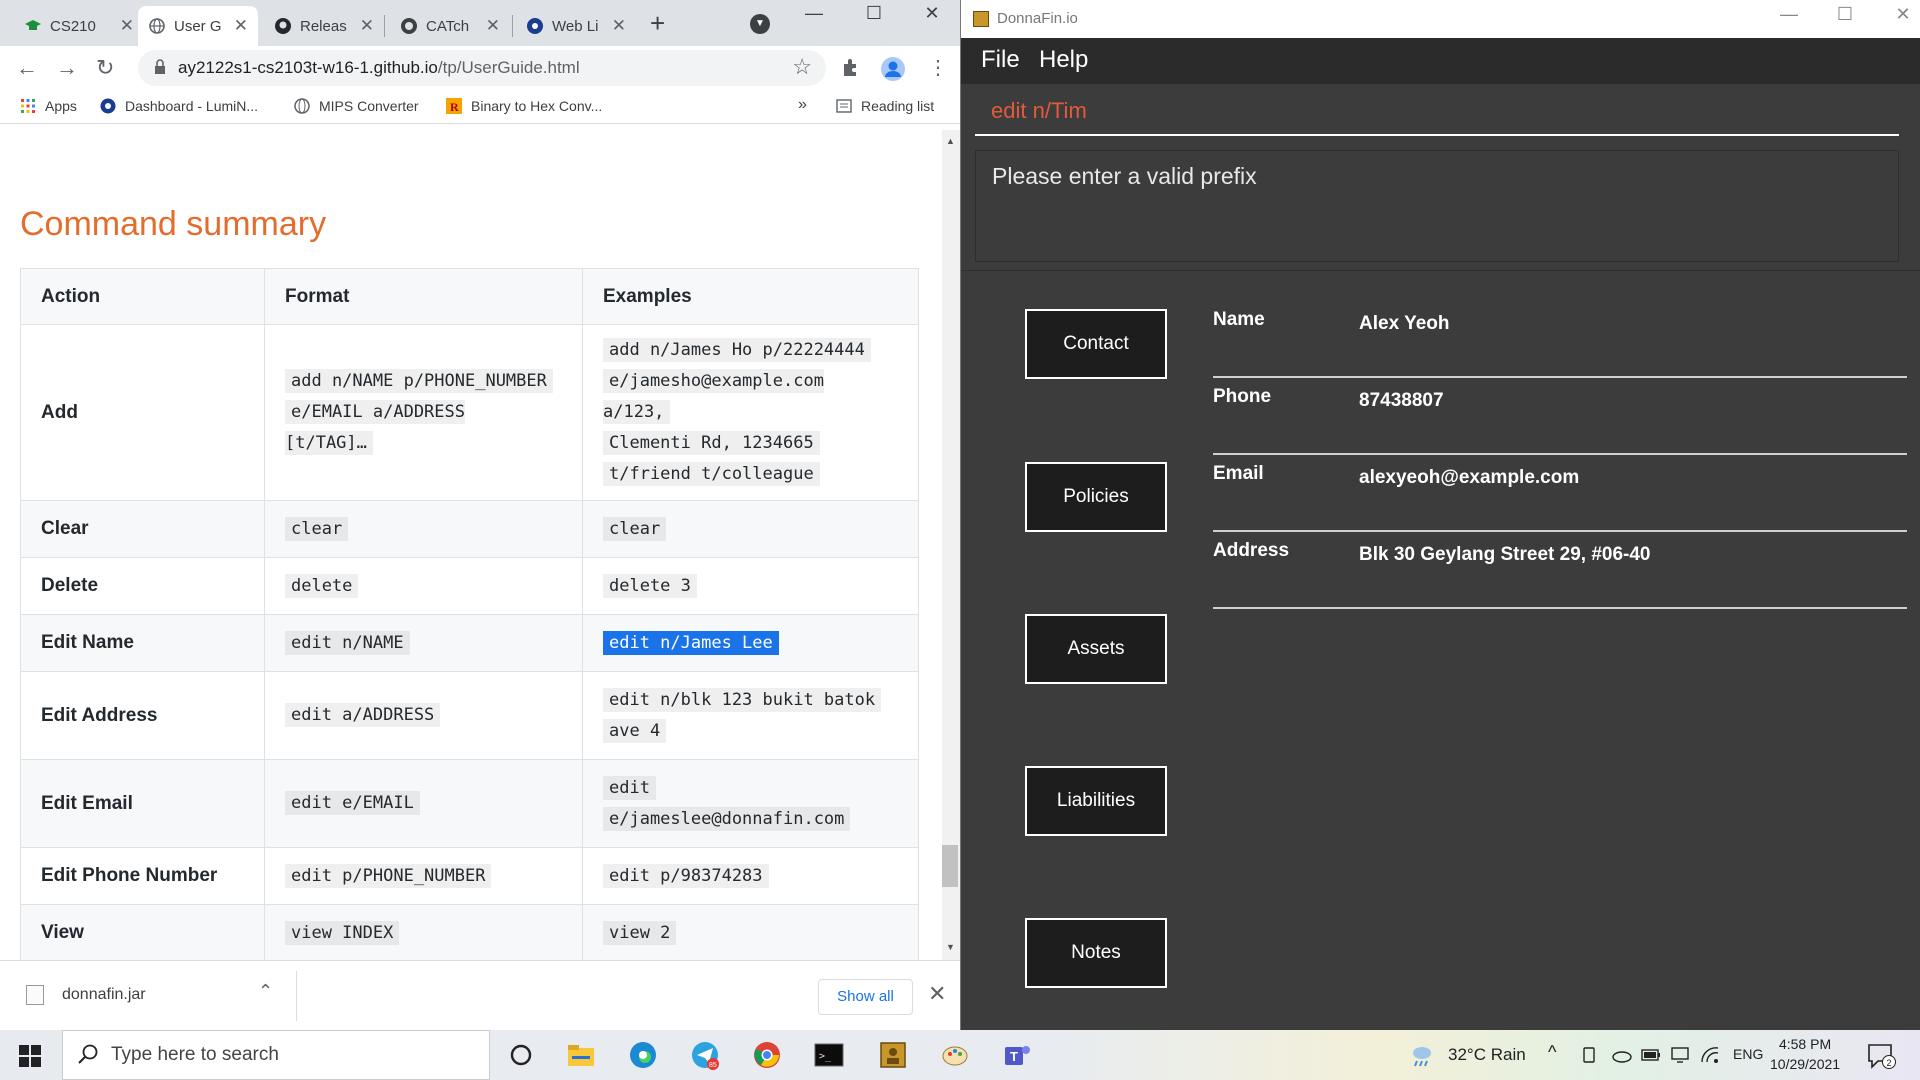  What do you see at coordinates (1014, 1056) in the screenshot?
I see `svg-text: T` at bounding box center [1014, 1056].